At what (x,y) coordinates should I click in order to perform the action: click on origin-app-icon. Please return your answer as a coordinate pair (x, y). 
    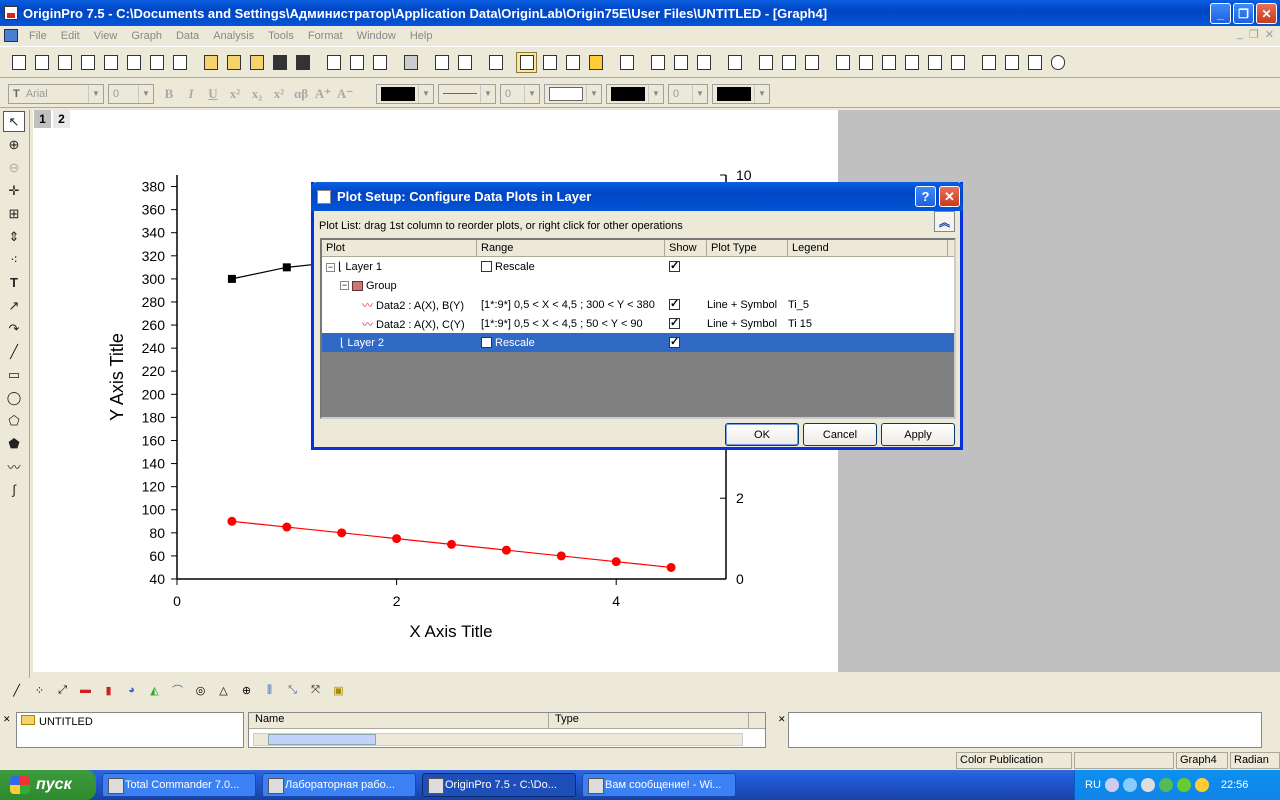
    Looking at the image, I should click on (11, 13).